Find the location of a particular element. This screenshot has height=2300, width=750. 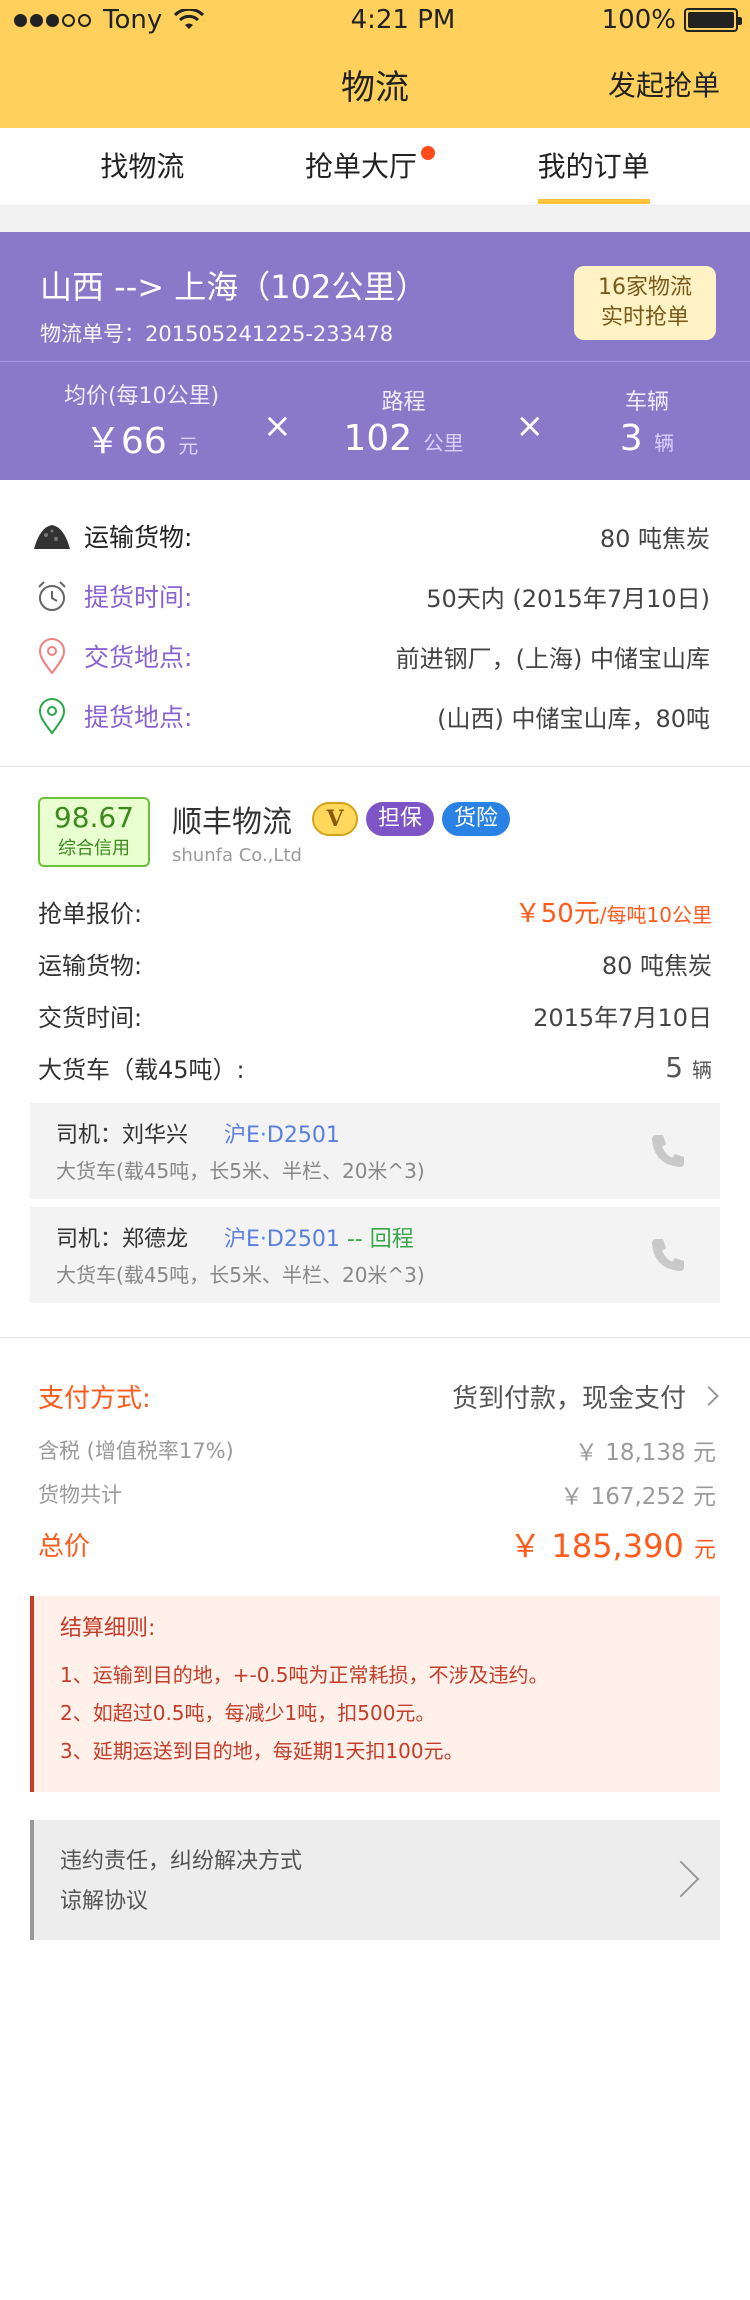

cargo-left: 提货时间: is located at coordinates (111, 596).